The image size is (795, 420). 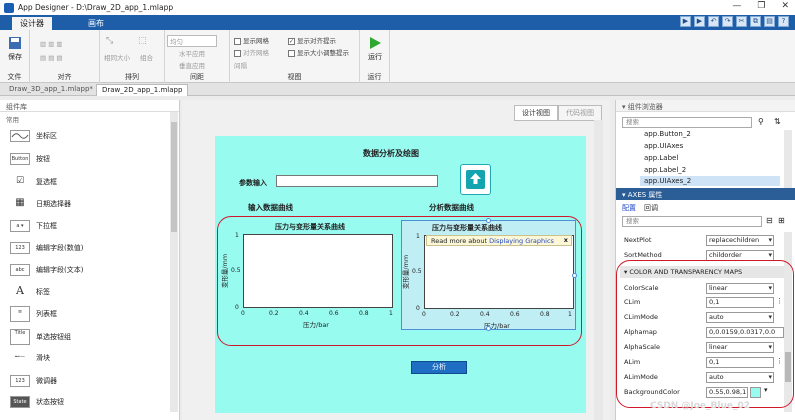 I want to click on checkbox-icon: ☑, so click(x=20, y=182).